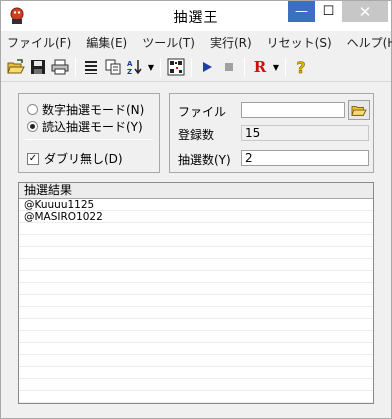  I want to click on close-icon: ✕, so click(365, 11).